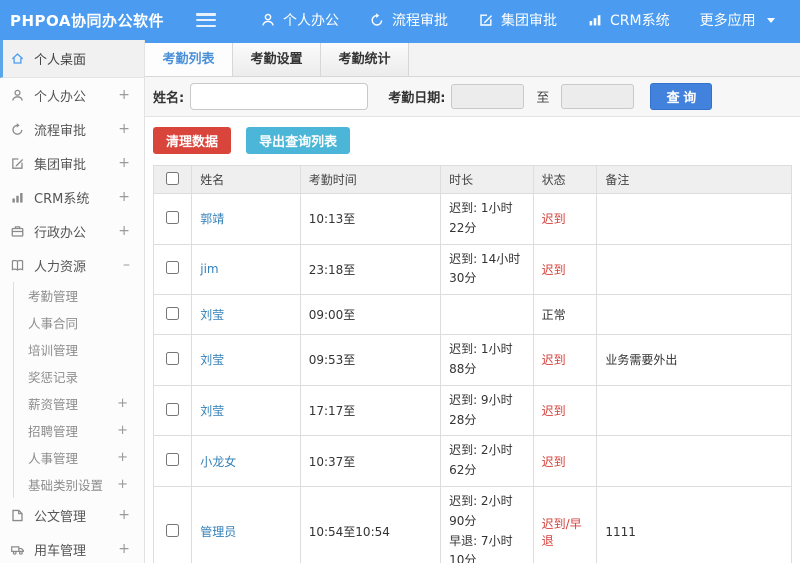  Describe the element at coordinates (472, 219) in the screenshot. I see `table-row: 郭靖 10:13至 迟到: 1小时22分 迟到` at that location.